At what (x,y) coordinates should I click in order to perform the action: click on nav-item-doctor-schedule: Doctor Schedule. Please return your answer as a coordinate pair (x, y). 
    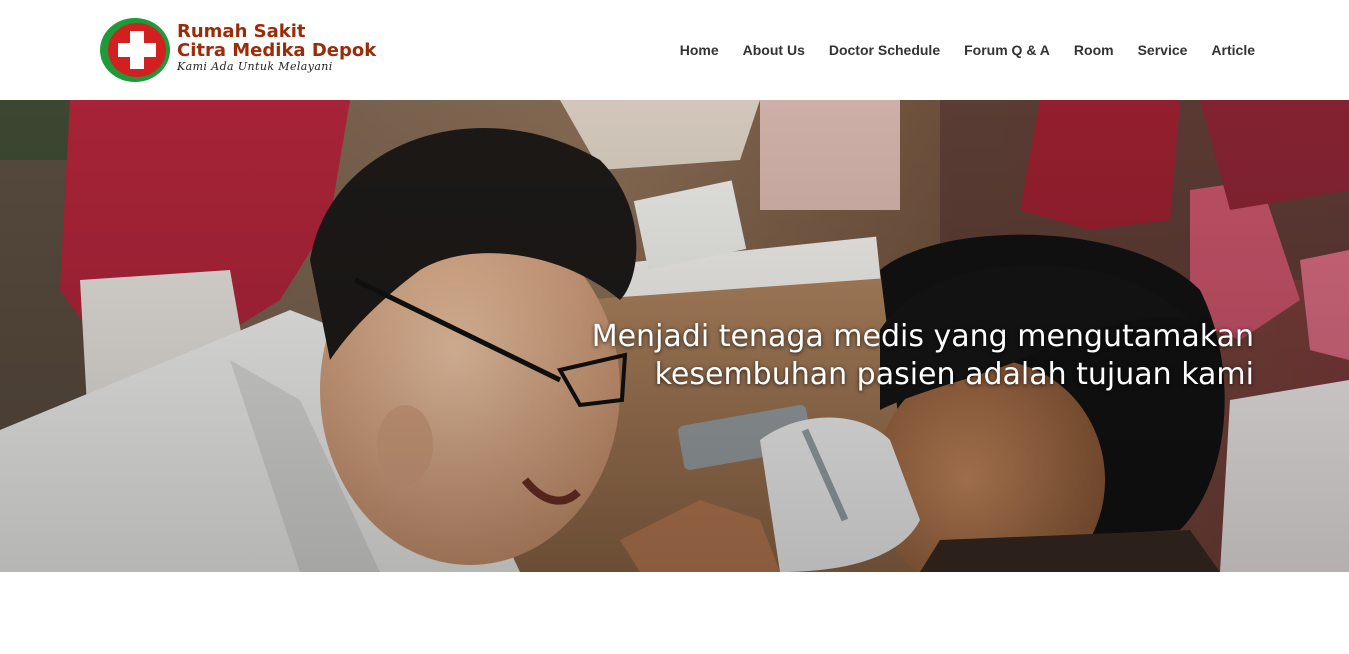
    Looking at the image, I should click on (884, 50).